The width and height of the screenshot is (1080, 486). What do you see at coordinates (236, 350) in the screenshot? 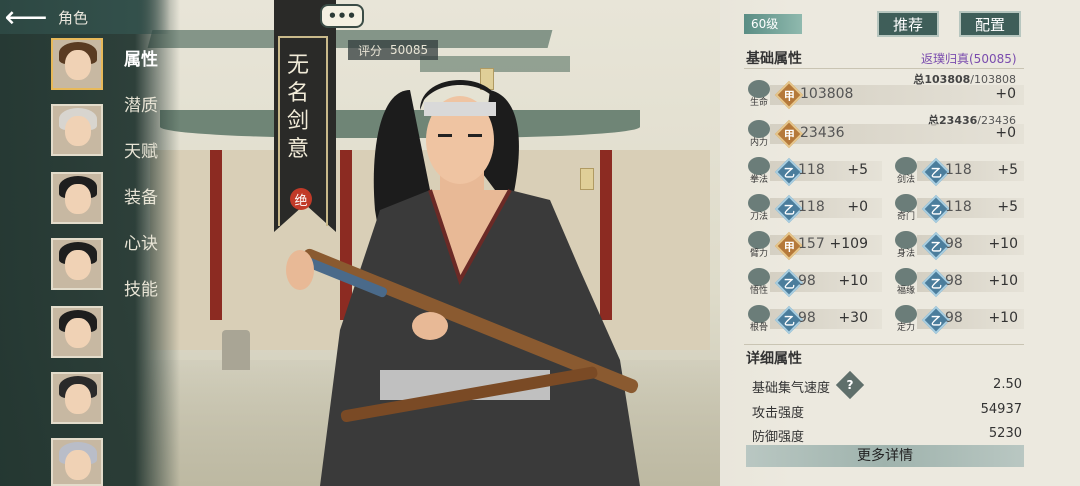
I see `stone-lantern` at bounding box center [236, 350].